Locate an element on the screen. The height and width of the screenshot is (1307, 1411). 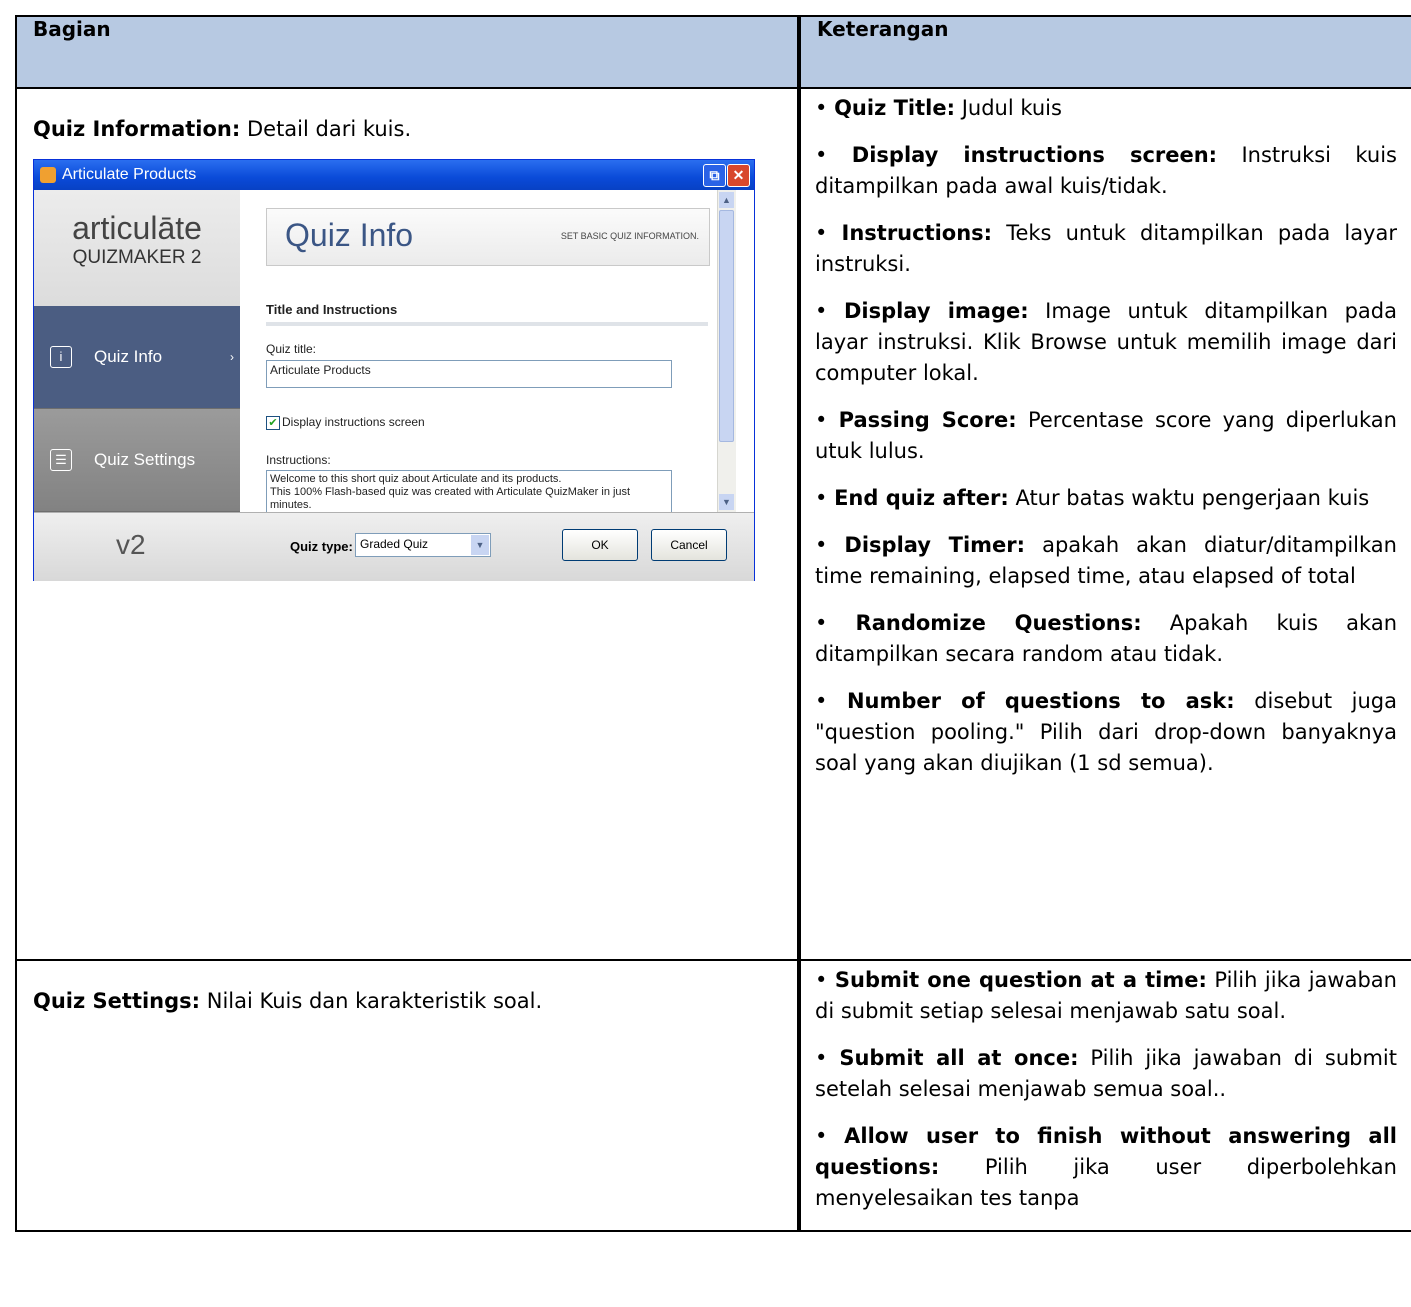
bullet-term: Submit one question at a time: is located at coordinates (1020, 980).